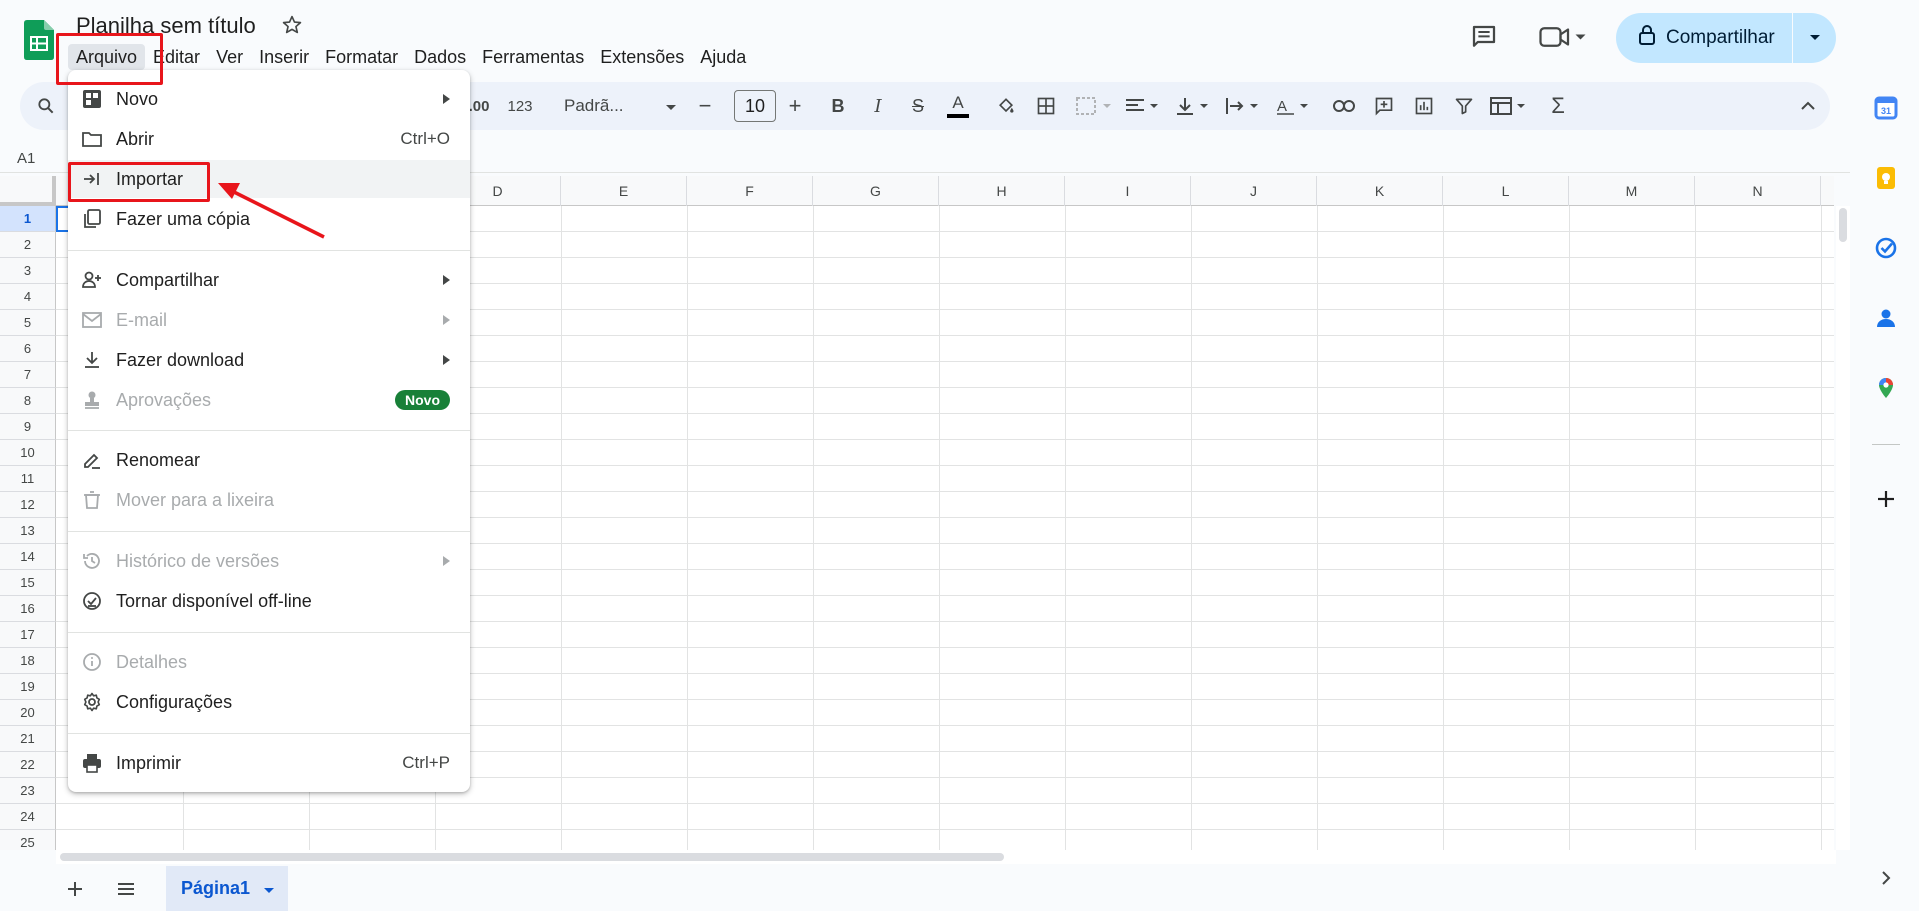  What do you see at coordinates (532, 857) in the screenshot?
I see `horizontal-scroll-thumb` at bounding box center [532, 857].